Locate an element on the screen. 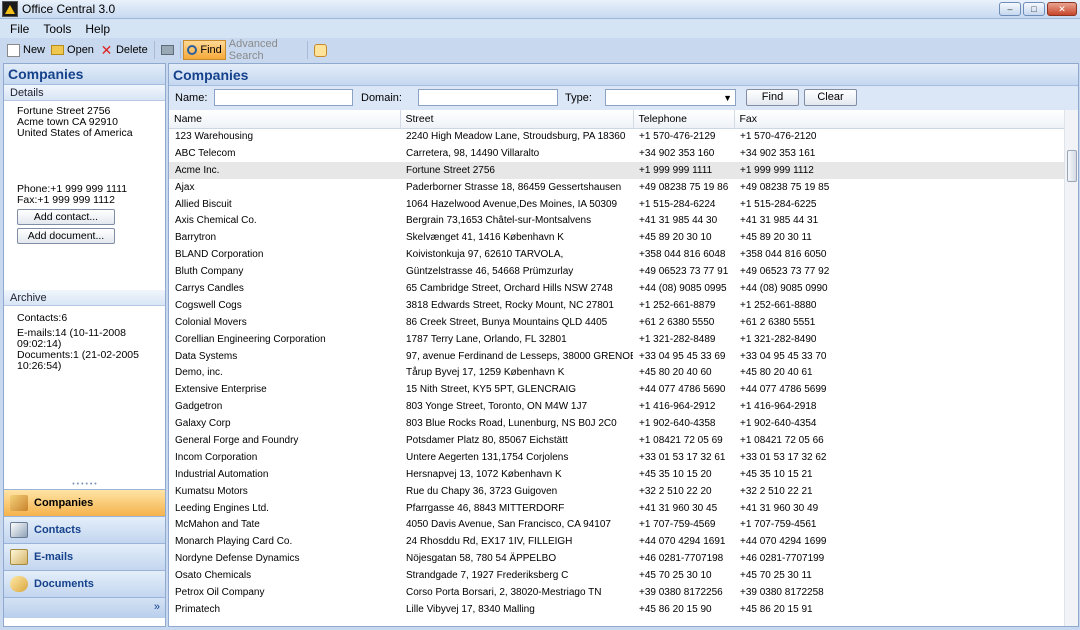 This screenshot has height=630, width=1080. archive-header: Archive is located at coordinates (84, 298).